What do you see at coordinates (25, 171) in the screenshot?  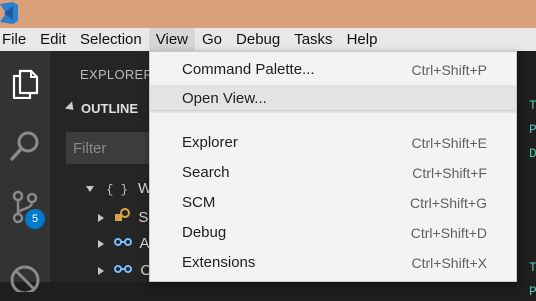 I see `activity-bar: 5` at bounding box center [25, 171].